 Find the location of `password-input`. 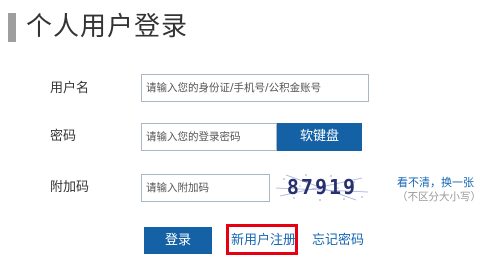

password-input is located at coordinates (209, 137).